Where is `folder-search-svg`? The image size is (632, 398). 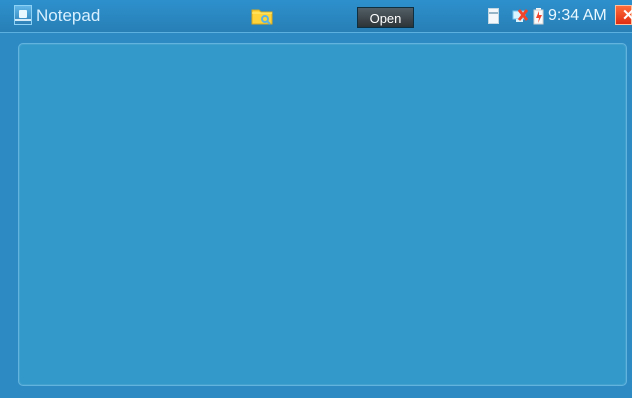 folder-search-svg is located at coordinates (262, 17).